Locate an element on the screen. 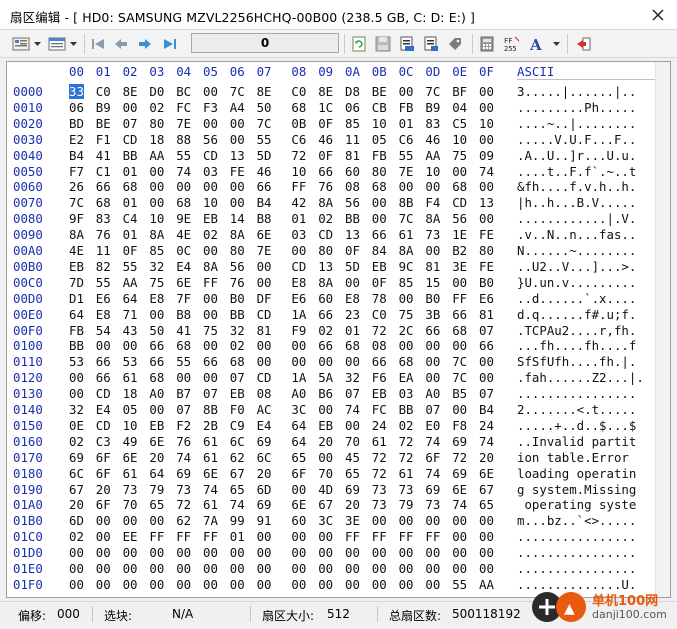 The width and height of the screenshot is (677, 629). ascii-text: ..Invalid partit is located at coordinates (576, 441).